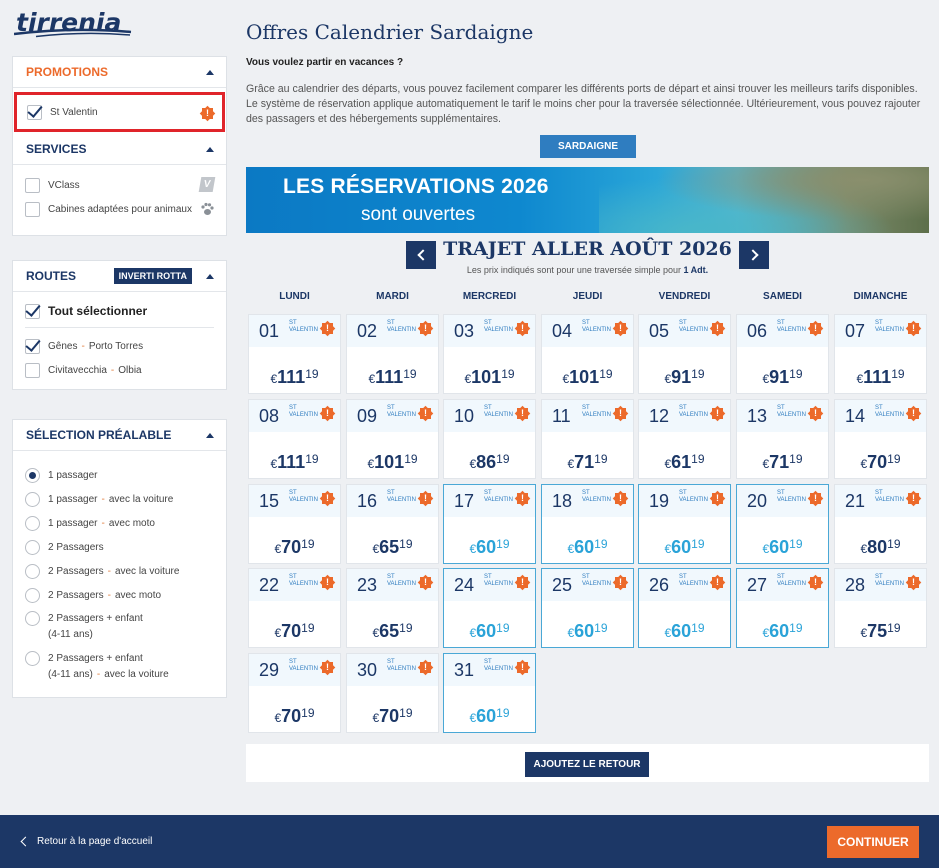 This screenshot has height=868, width=939. What do you see at coordinates (587, 524) in the screenshot?
I see `calendar-day-cell: 18 ST VALENTIN! €6019` at bounding box center [587, 524].